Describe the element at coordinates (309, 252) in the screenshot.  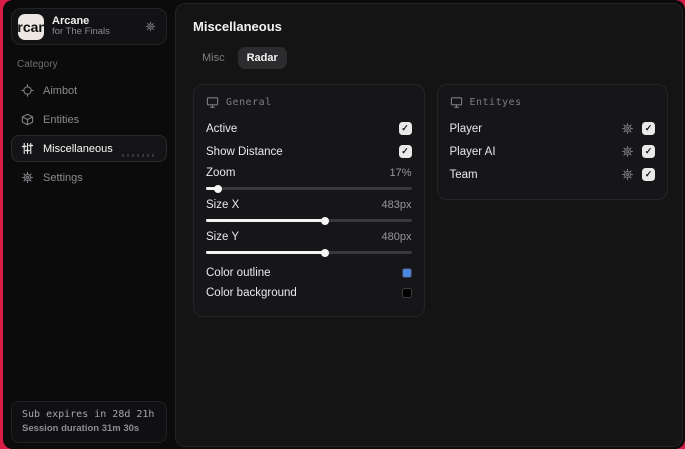
I see `size-y-slider` at that location.